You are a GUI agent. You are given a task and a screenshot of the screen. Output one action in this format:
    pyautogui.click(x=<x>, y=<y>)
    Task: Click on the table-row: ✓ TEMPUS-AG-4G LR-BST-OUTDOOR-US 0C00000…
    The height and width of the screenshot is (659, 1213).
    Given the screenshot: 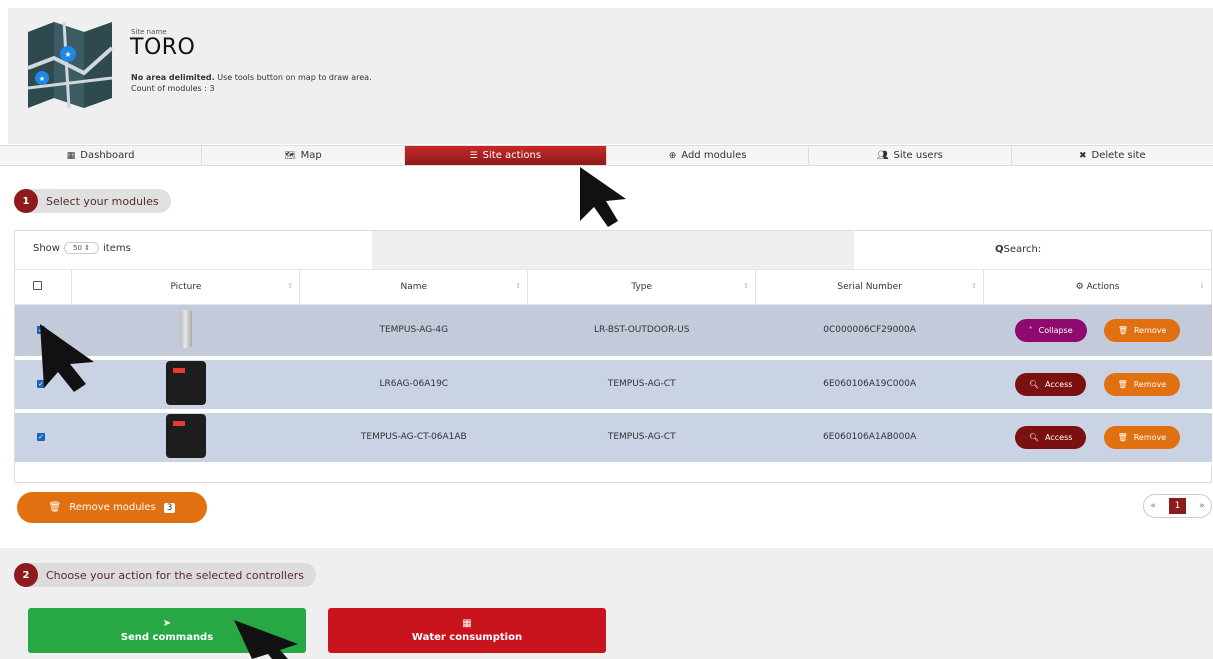 What is the action you would take?
    pyautogui.click(x=613, y=332)
    